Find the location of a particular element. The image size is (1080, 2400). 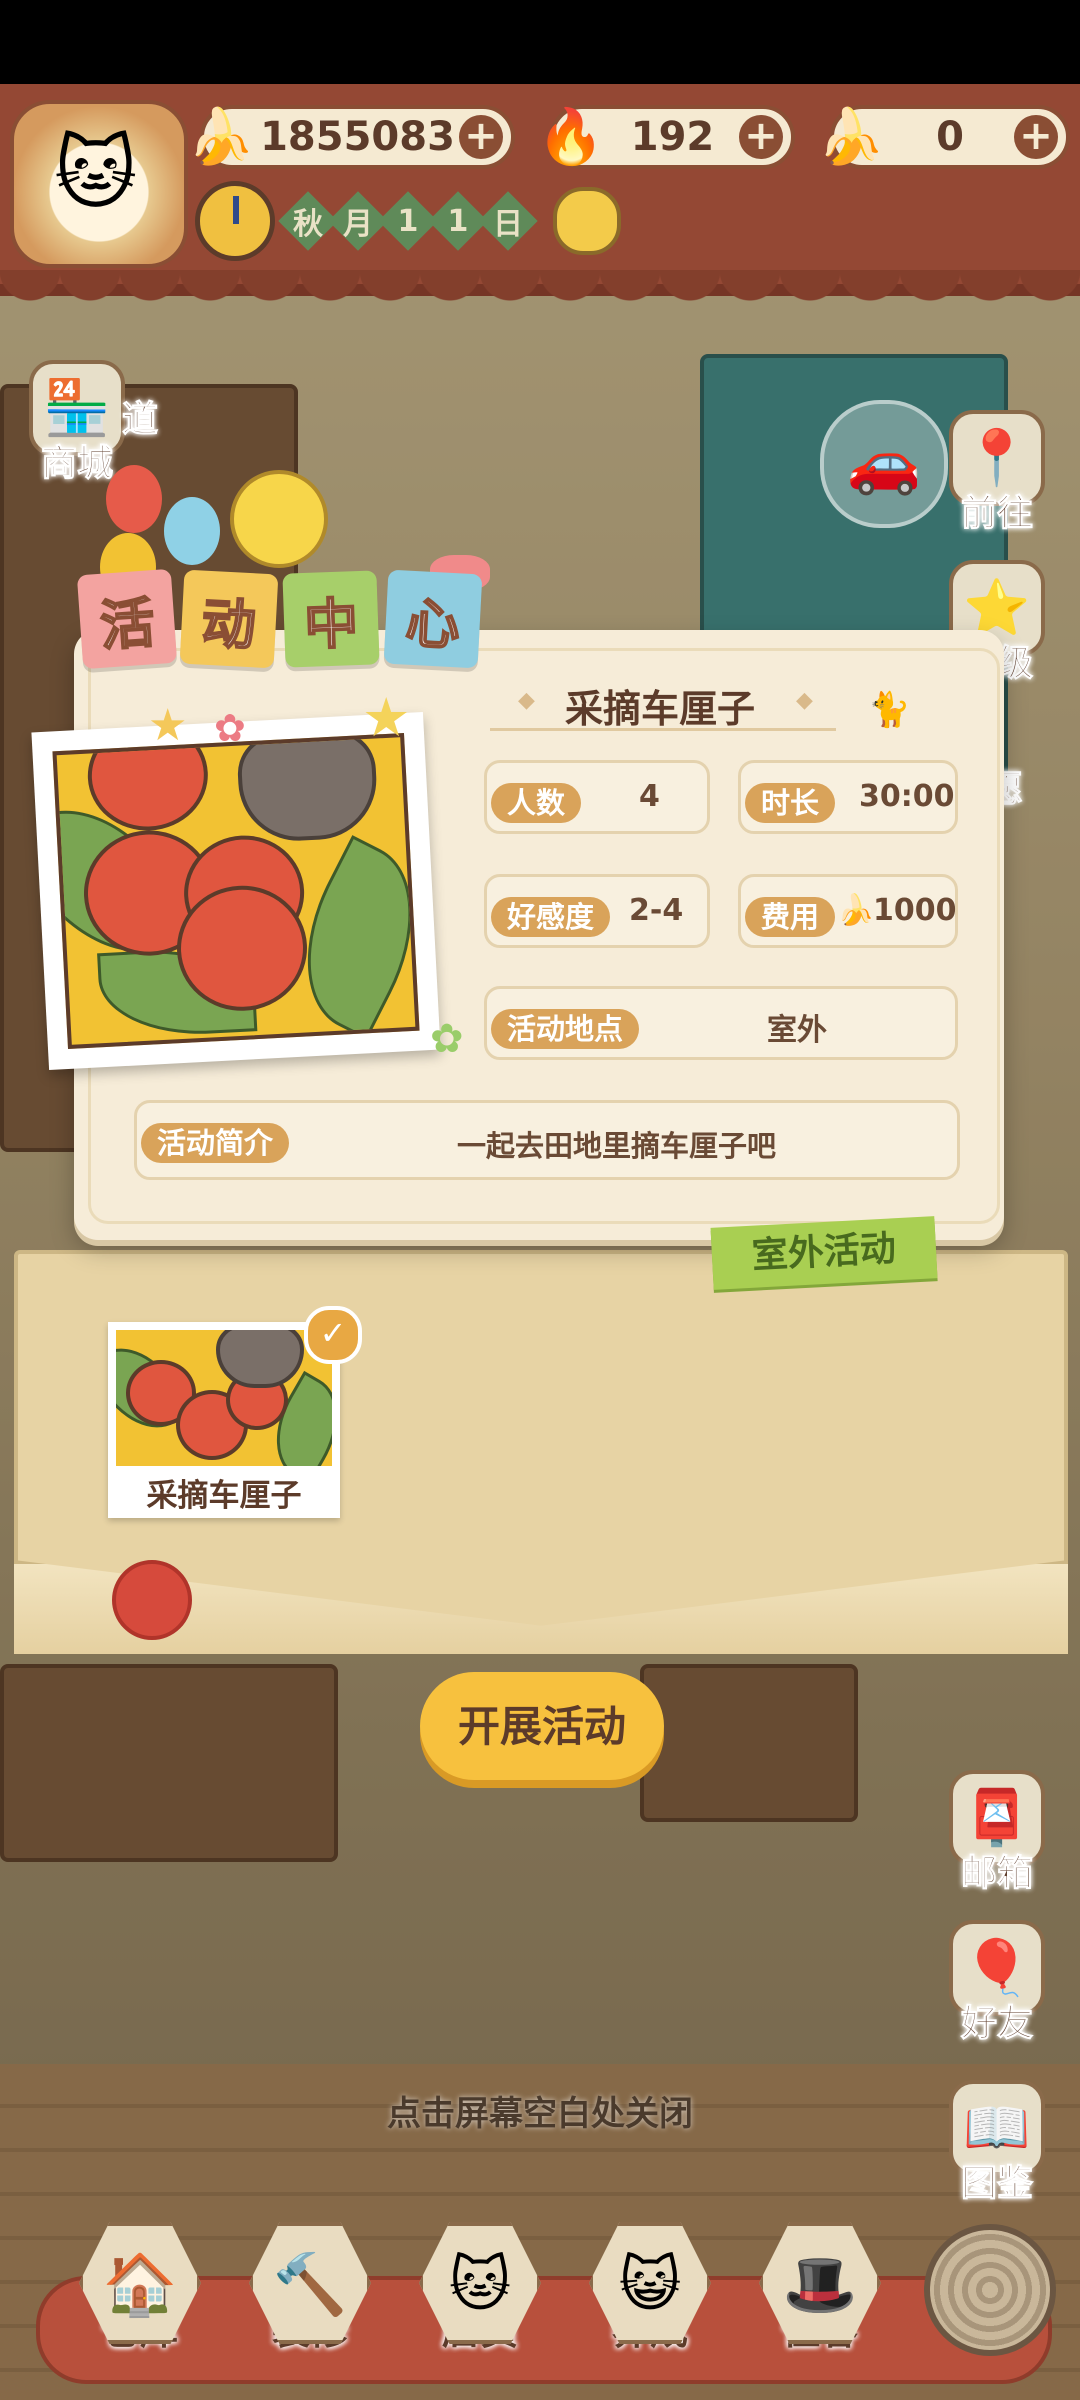

friends-label: 好友 is located at coordinates (996, 2024).